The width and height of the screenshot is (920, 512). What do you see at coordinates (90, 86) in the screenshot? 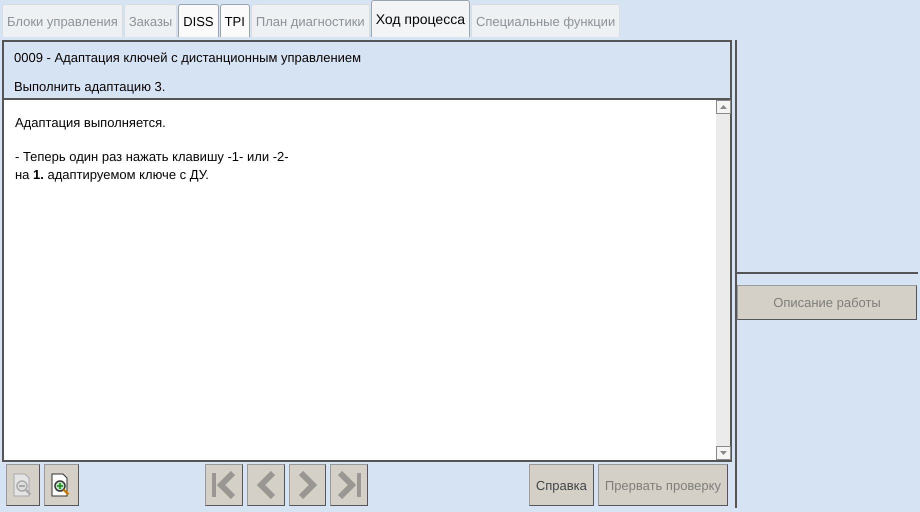
I see `step-text: Выполнить адаптацию 3.` at bounding box center [90, 86].